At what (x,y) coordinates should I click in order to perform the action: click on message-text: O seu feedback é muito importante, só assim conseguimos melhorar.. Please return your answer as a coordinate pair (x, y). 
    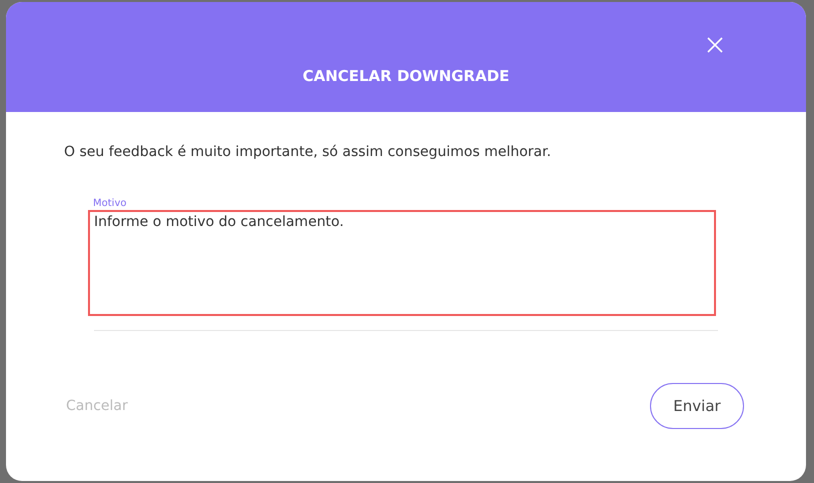
    Looking at the image, I should click on (308, 152).